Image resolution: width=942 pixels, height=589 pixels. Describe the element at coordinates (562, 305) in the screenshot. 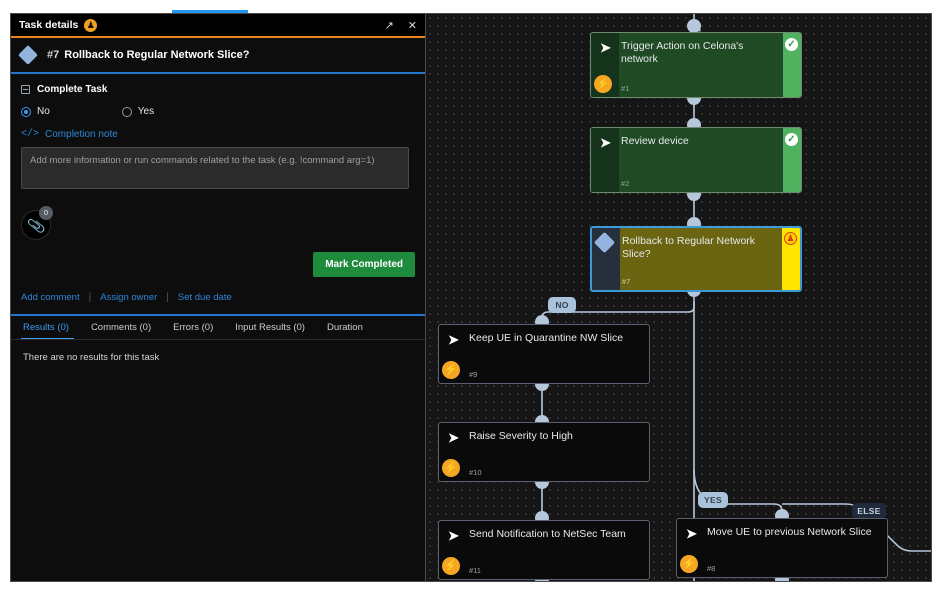

I see `branch-label-no: NO` at that location.